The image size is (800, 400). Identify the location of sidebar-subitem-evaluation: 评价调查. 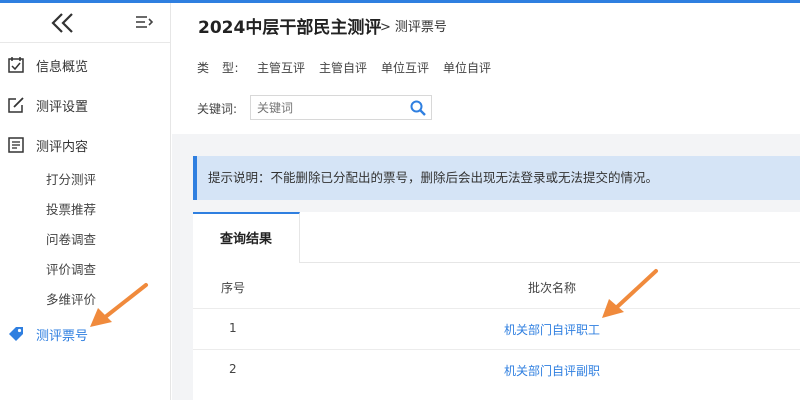
(71, 270).